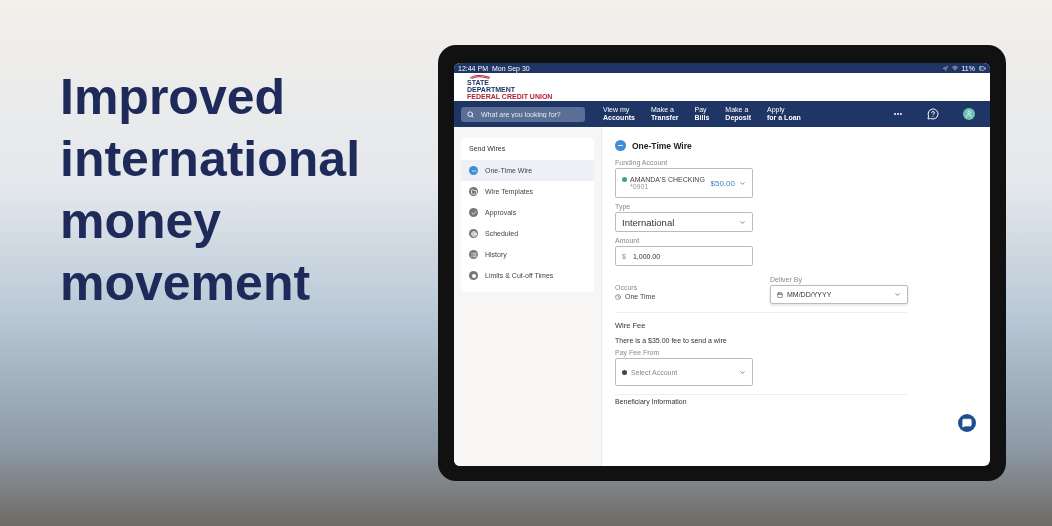 The height and width of the screenshot is (526, 1052). I want to click on avatar-icon, so click(969, 114).